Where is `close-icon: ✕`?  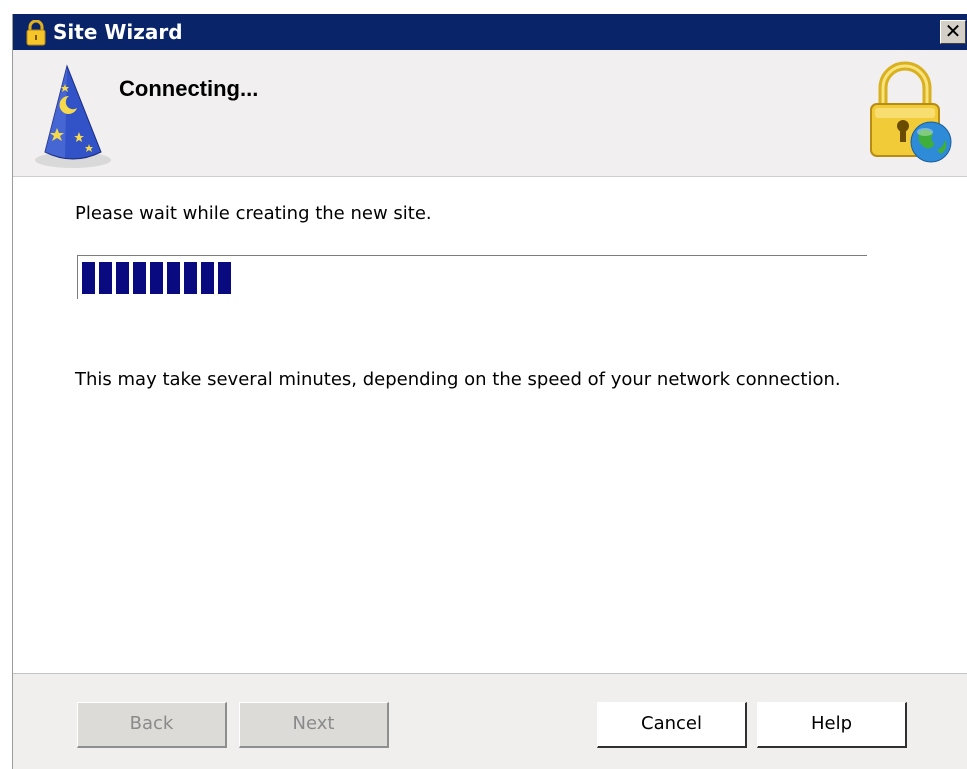 close-icon: ✕ is located at coordinates (953, 31).